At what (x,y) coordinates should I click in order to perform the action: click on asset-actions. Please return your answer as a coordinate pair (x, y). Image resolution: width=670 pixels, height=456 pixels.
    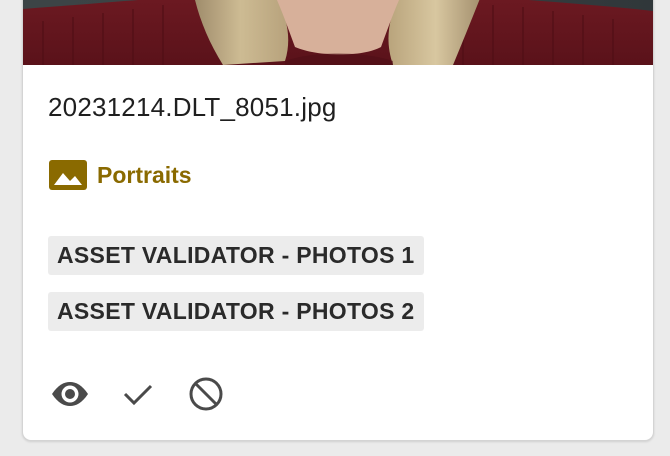
    Looking at the image, I should click on (138, 394).